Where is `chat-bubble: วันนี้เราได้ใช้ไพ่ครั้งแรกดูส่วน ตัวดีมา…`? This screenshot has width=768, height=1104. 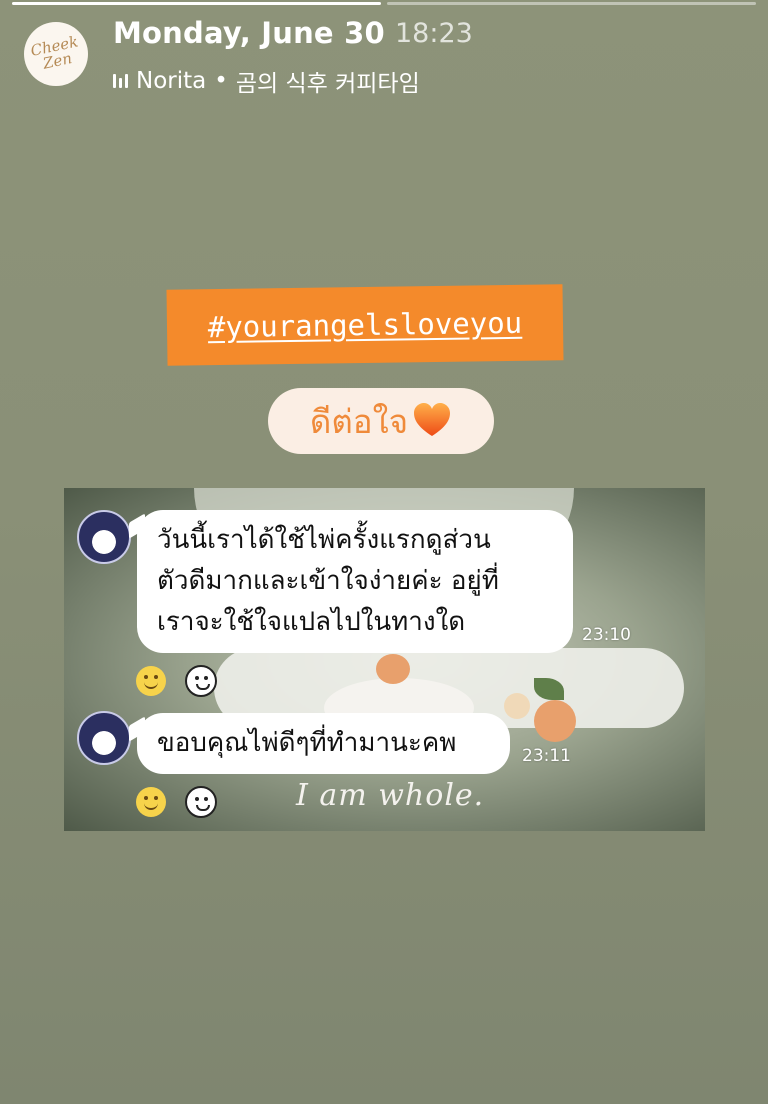
chat-bubble: วันนี้เราได้ใช้ไพ่ครั้งแรกดูส่วน ตัวดีมา… is located at coordinates (355, 581).